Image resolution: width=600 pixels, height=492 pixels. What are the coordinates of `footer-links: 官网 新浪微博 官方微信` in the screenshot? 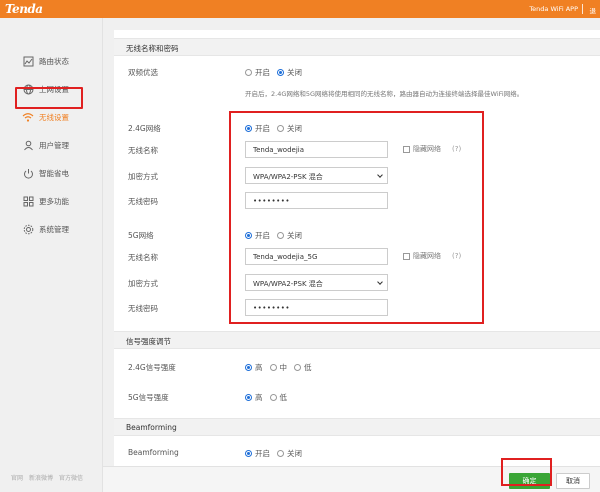 It's located at (47, 477).